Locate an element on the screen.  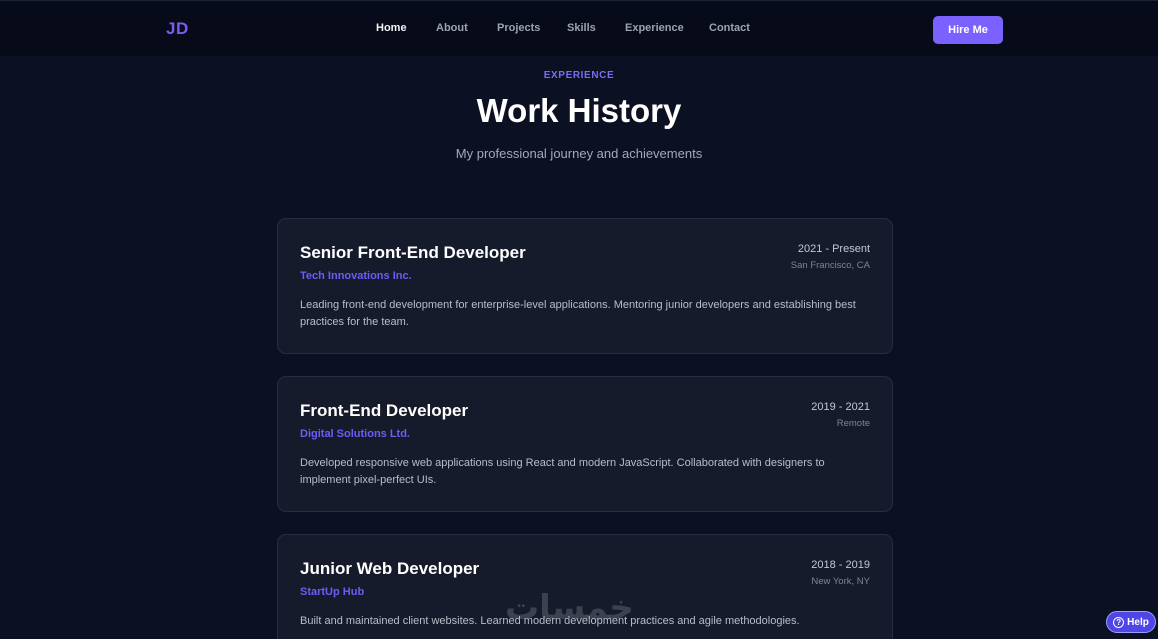
help-label: Help is located at coordinates (1138, 622).